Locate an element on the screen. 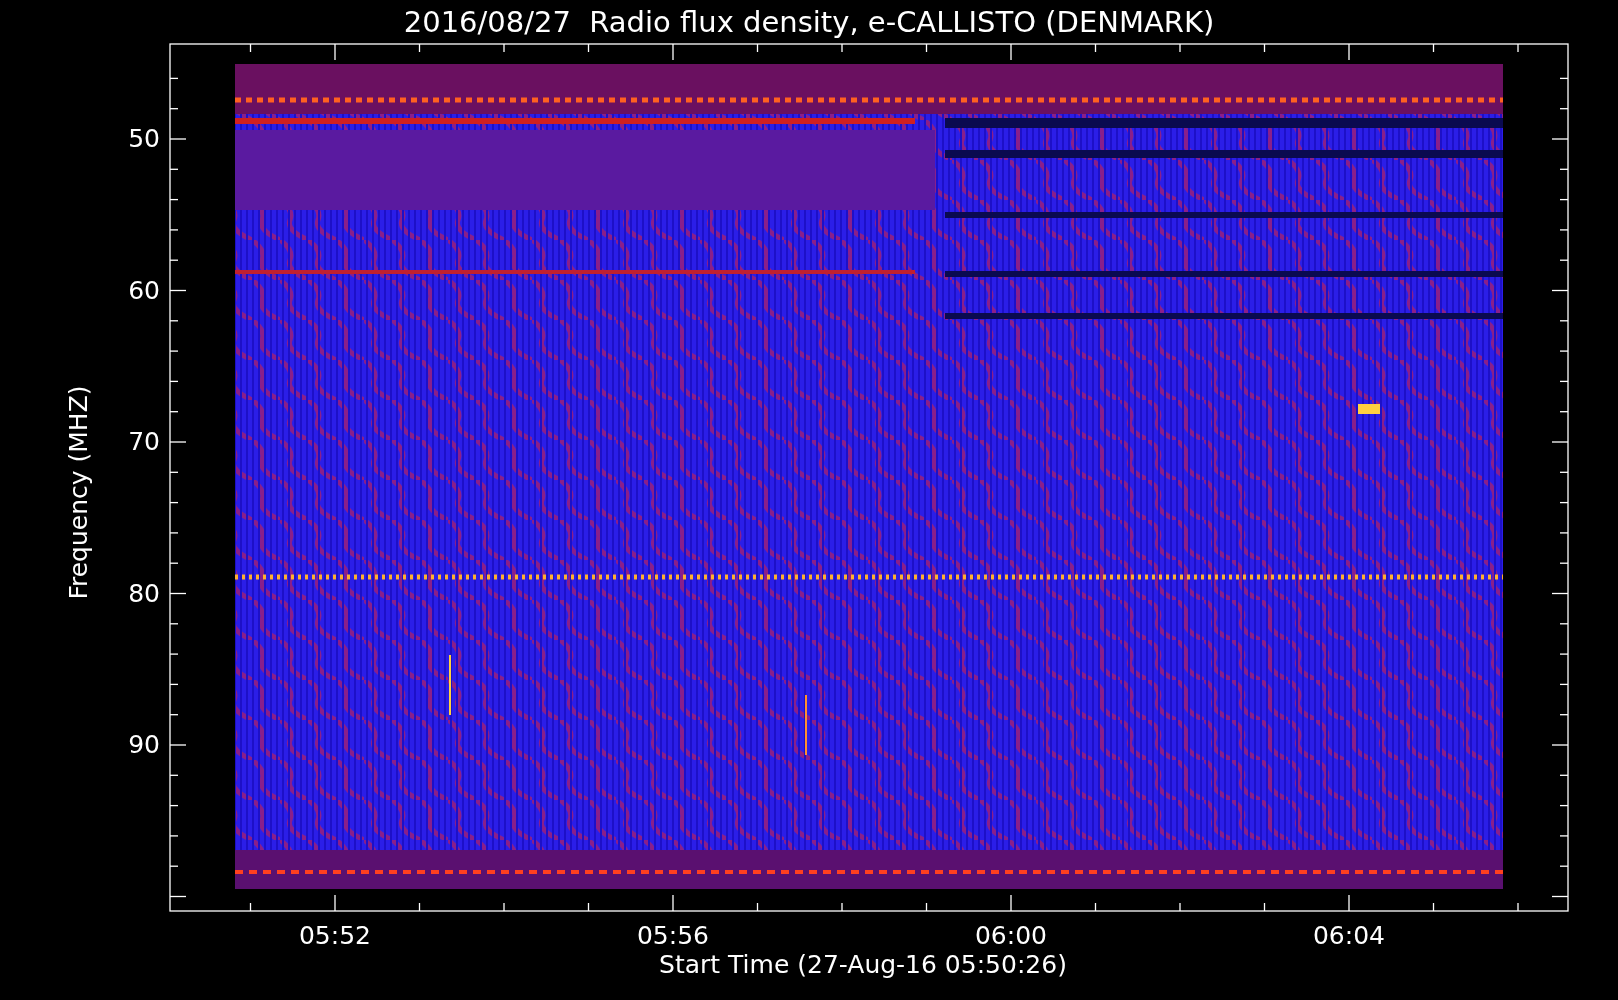  y-tick-label: 50 is located at coordinates (143, 138).